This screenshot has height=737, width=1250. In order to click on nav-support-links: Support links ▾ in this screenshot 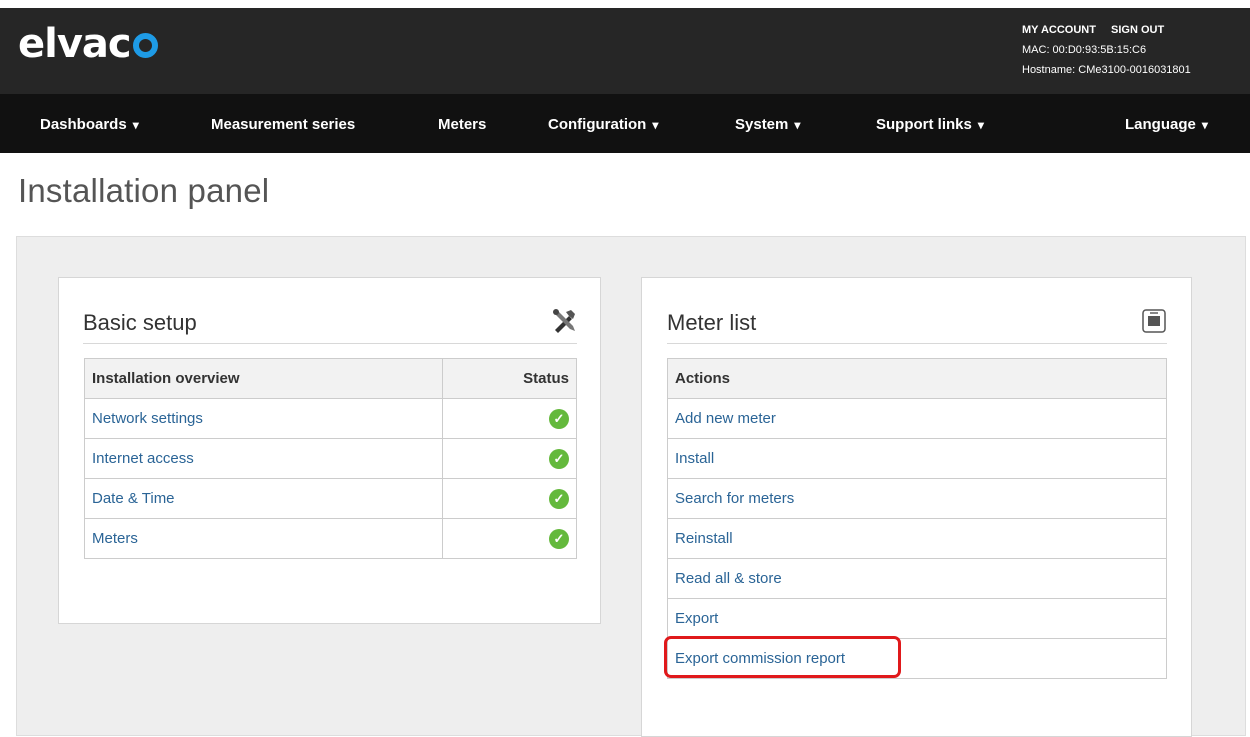, I will do `click(930, 123)`.